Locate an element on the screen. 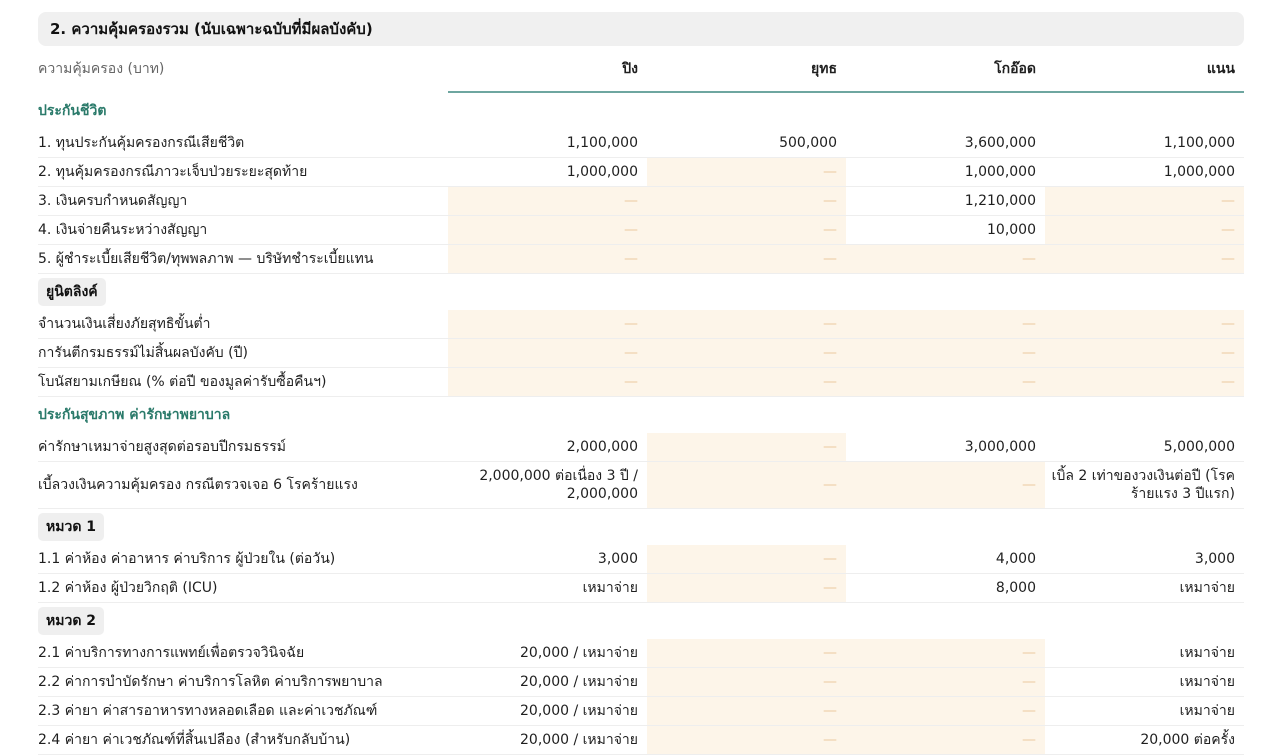 The height and width of the screenshot is (755, 1280). group-header-cell: ยูนิตลิงค์ is located at coordinates (641, 292).